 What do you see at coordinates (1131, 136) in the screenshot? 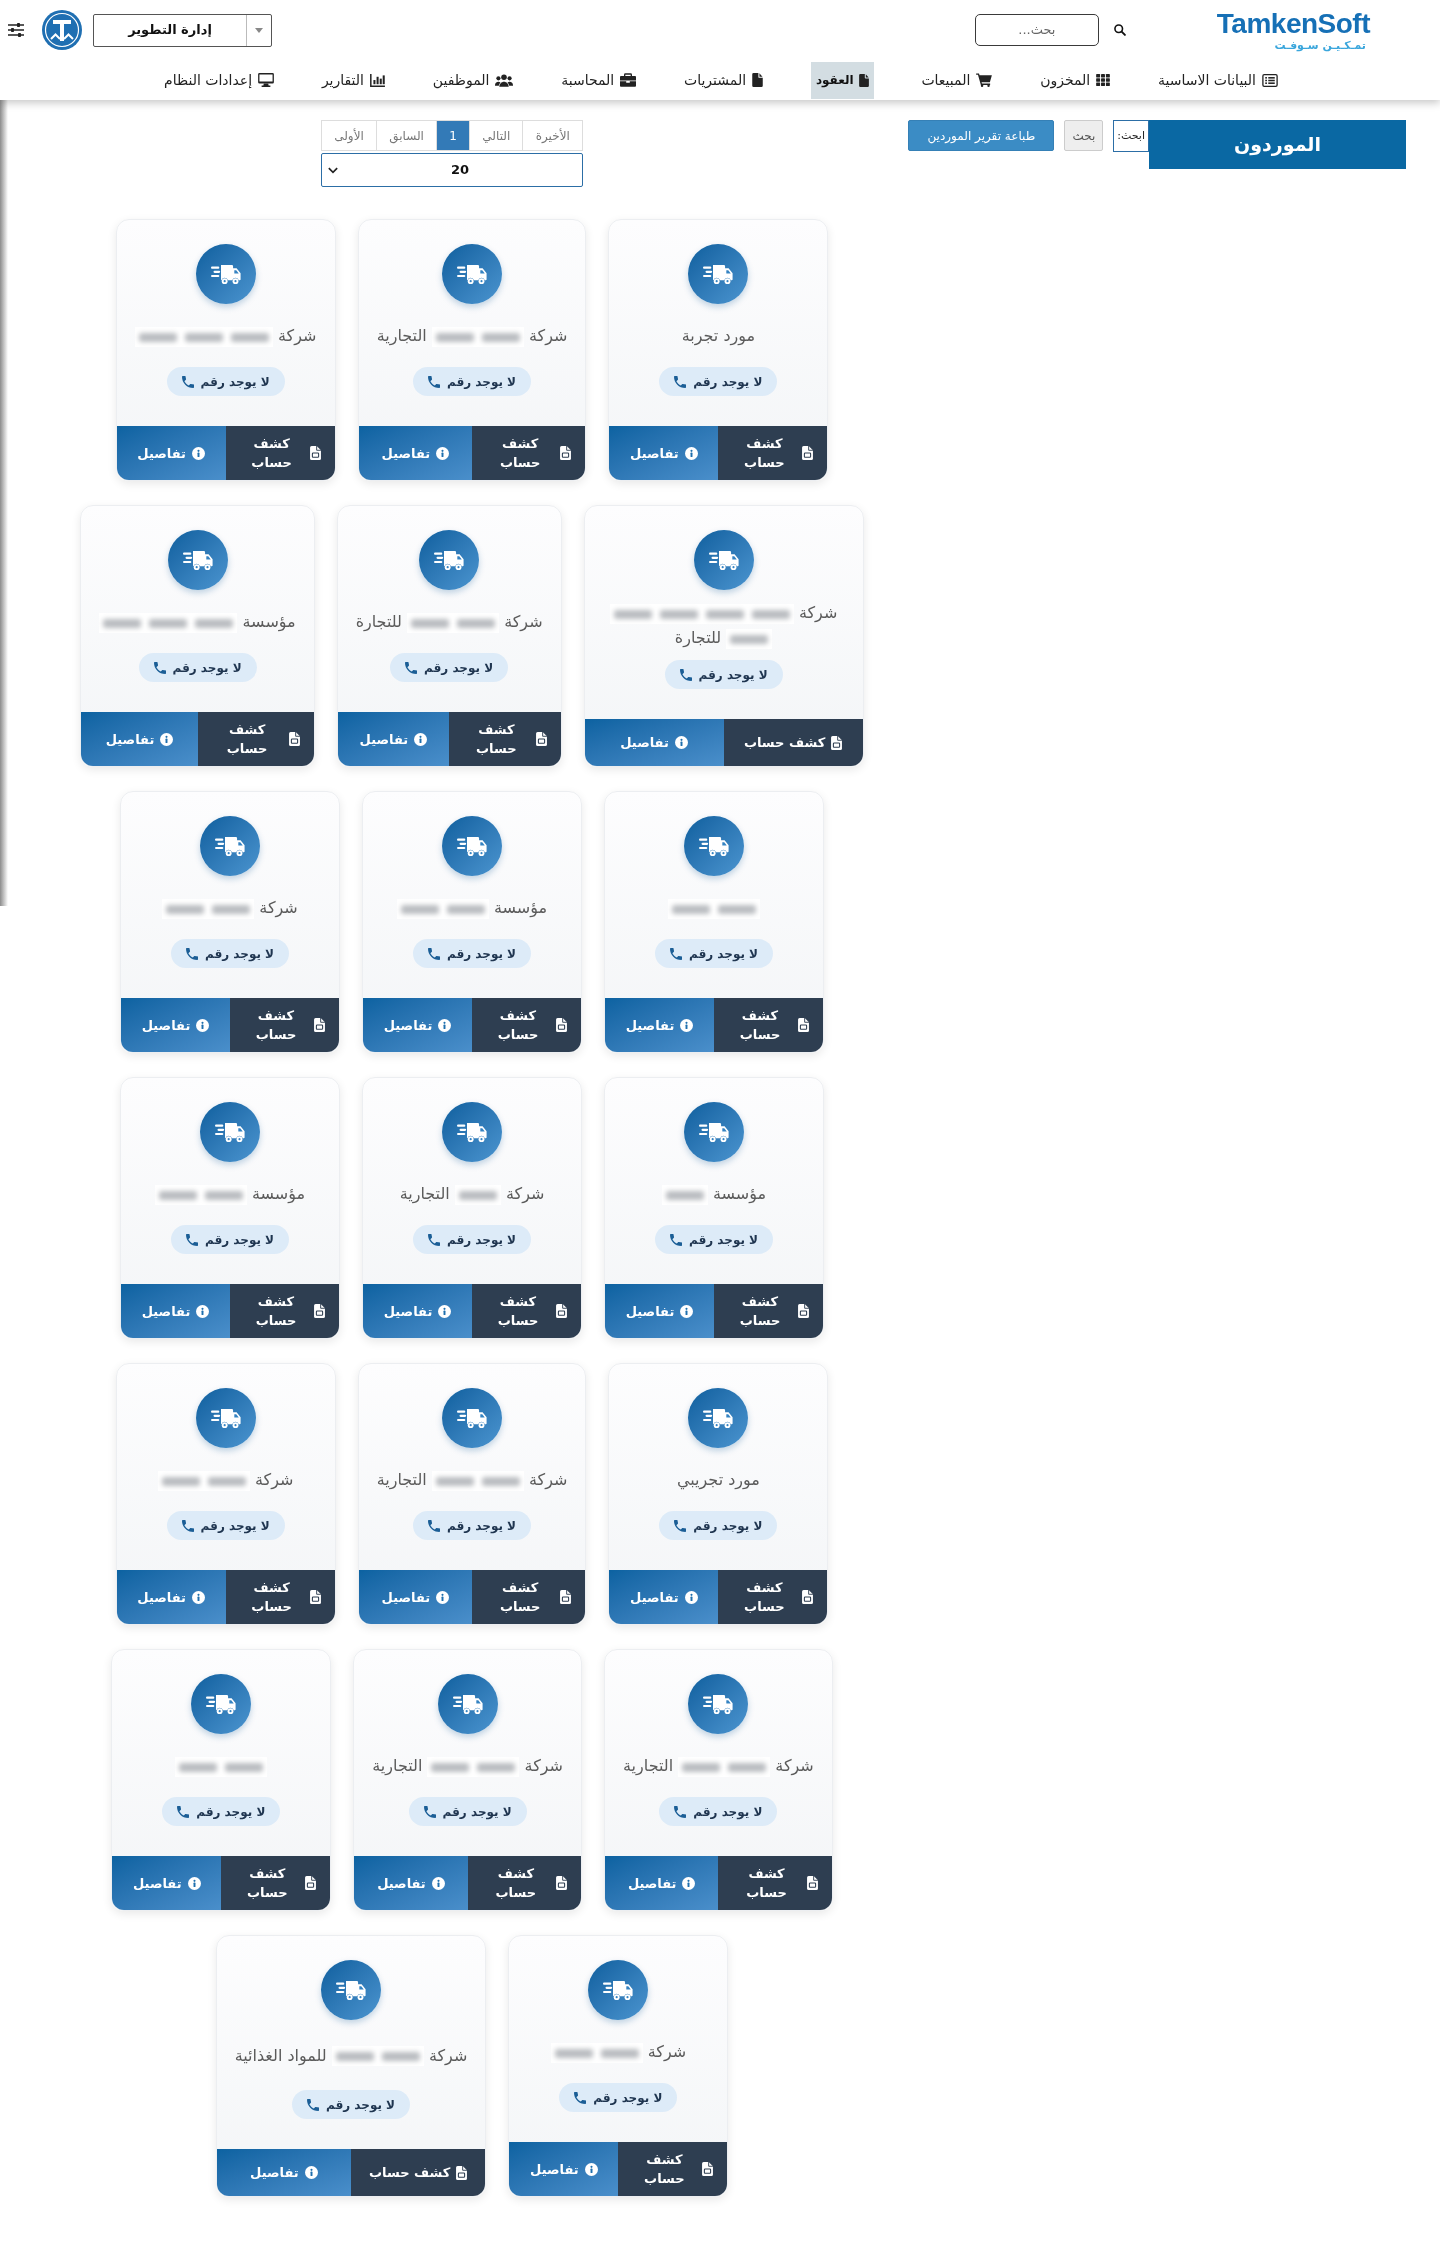
I see `search-field: ابحث:` at bounding box center [1131, 136].